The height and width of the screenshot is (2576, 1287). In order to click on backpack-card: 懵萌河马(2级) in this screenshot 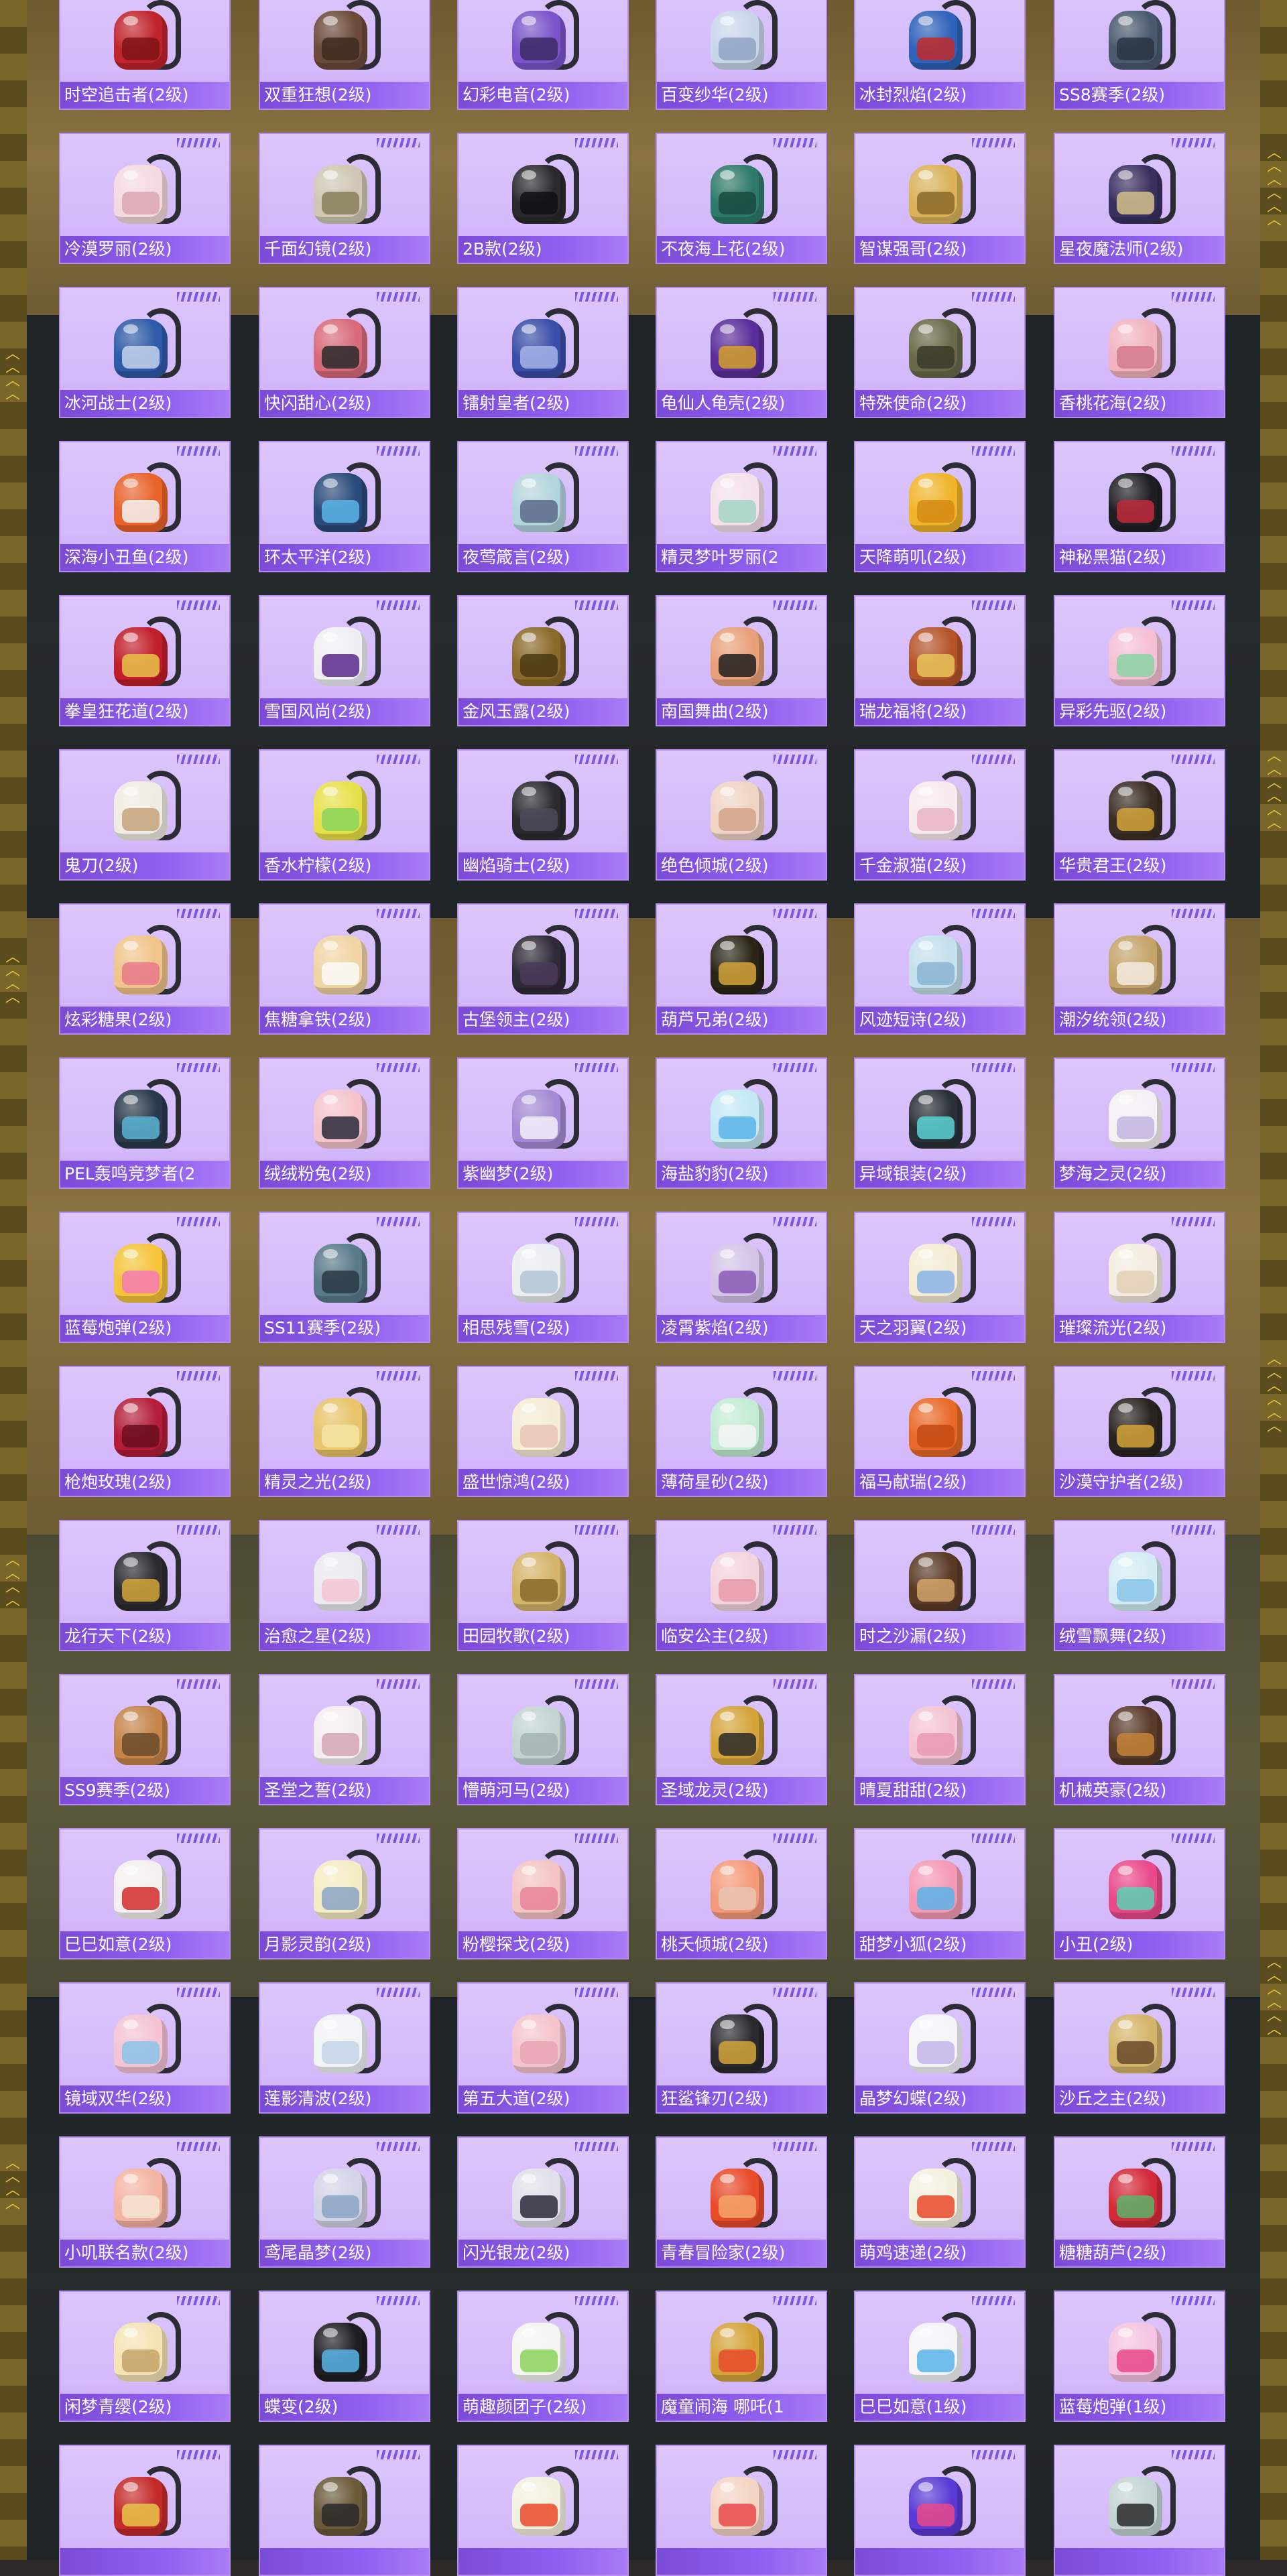, I will do `click(543, 1739)`.